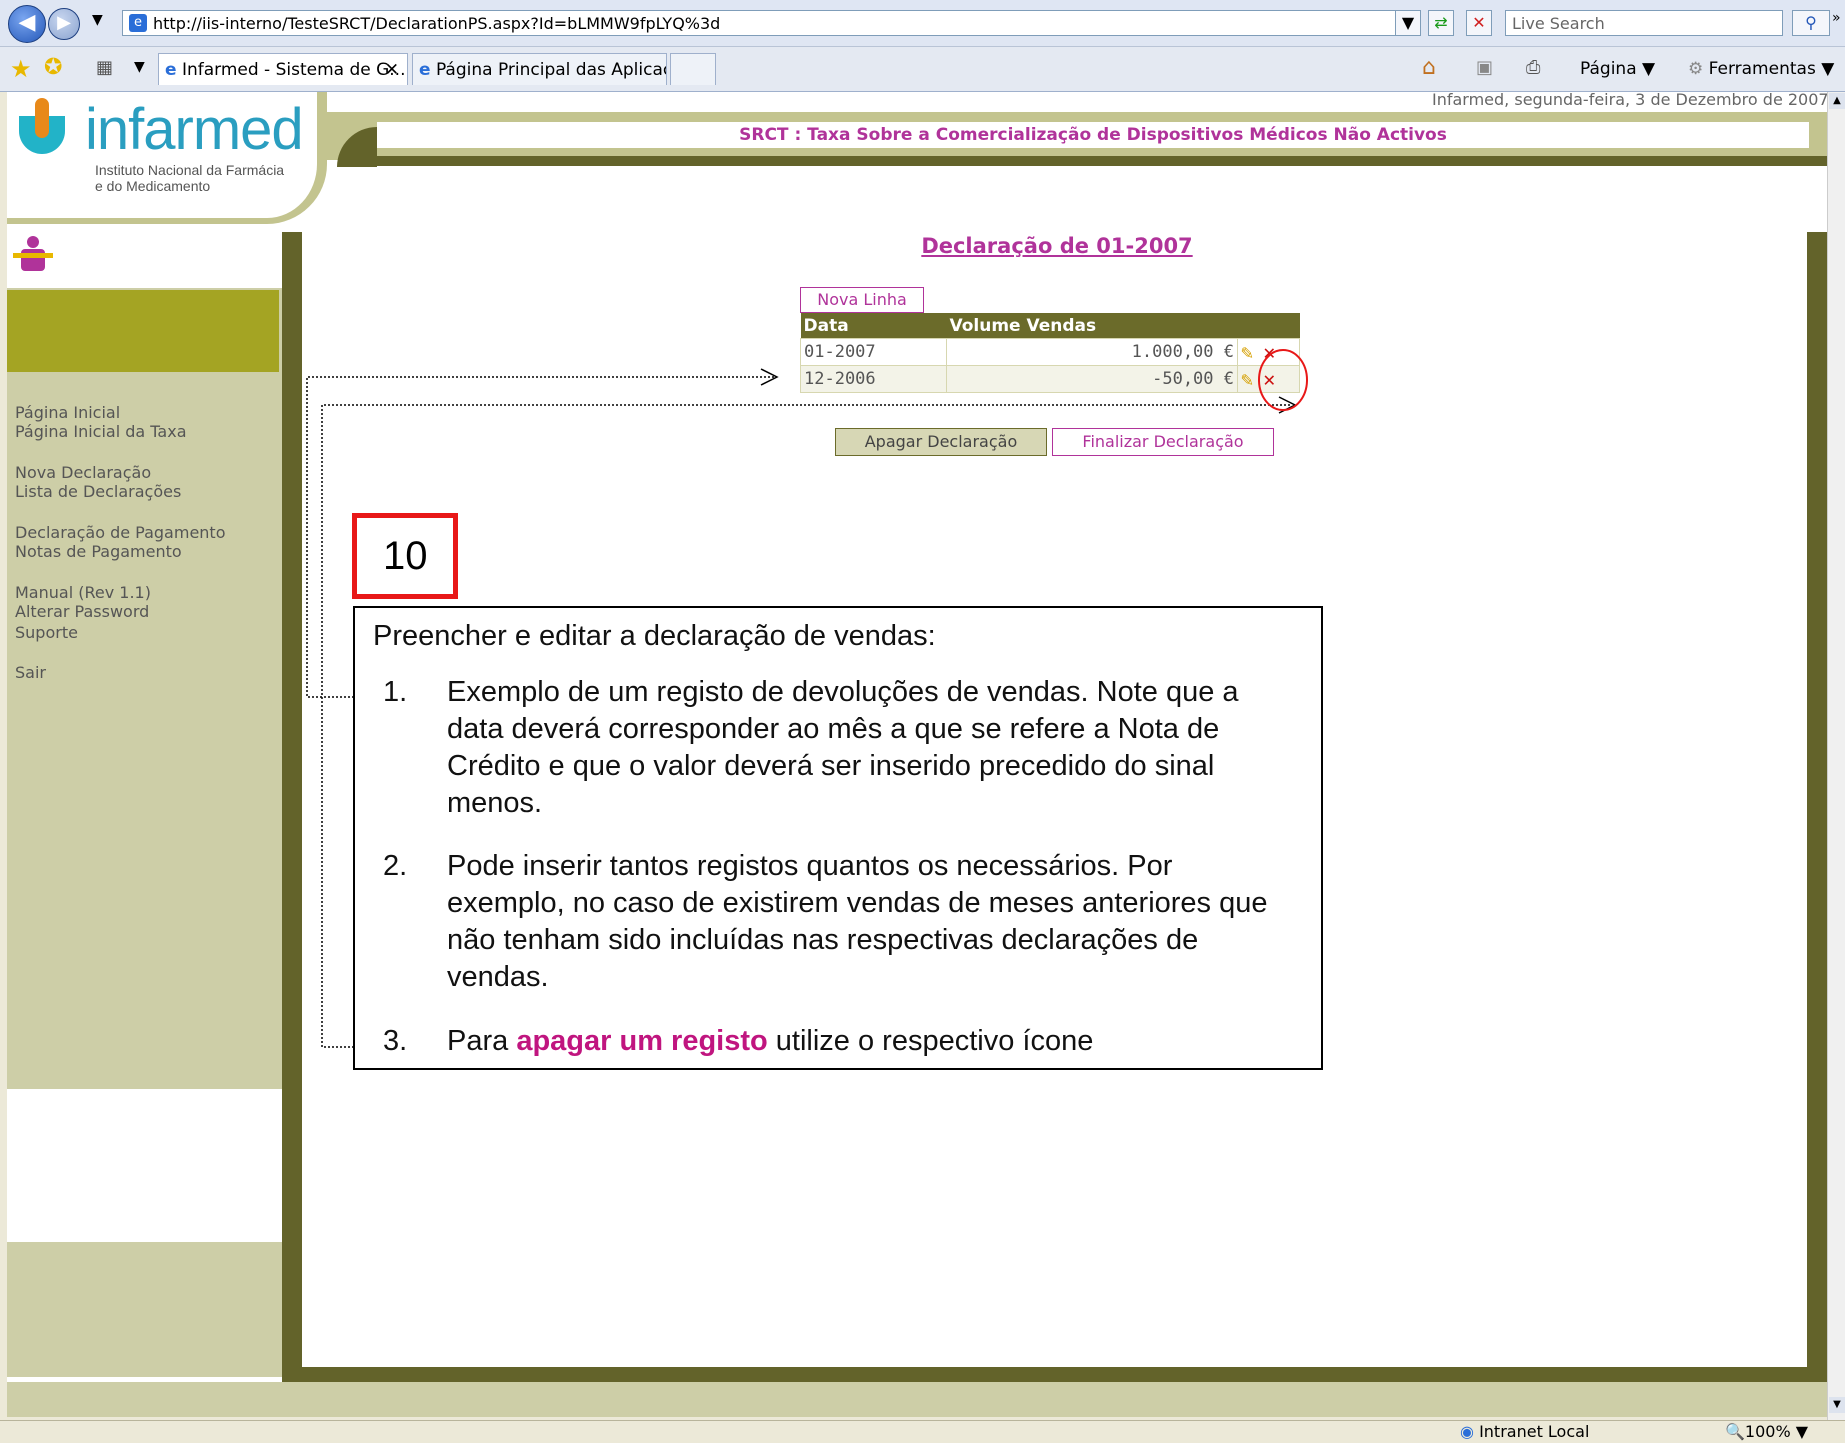 Image resolution: width=1845 pixels, height=1443 pixels. Describe the element at coordinates (139, 67) in the screenshot. I see `tab-list-dropdown-icon: ▼` at that location.